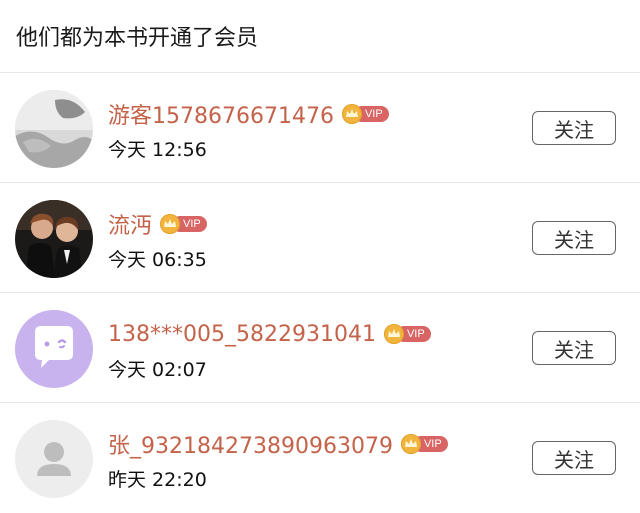 This screenshot has width=640, height=513. Describe the element at coordinates (157, 260) in the screenshot. I see `open-time: 今天 06:35` at that location.